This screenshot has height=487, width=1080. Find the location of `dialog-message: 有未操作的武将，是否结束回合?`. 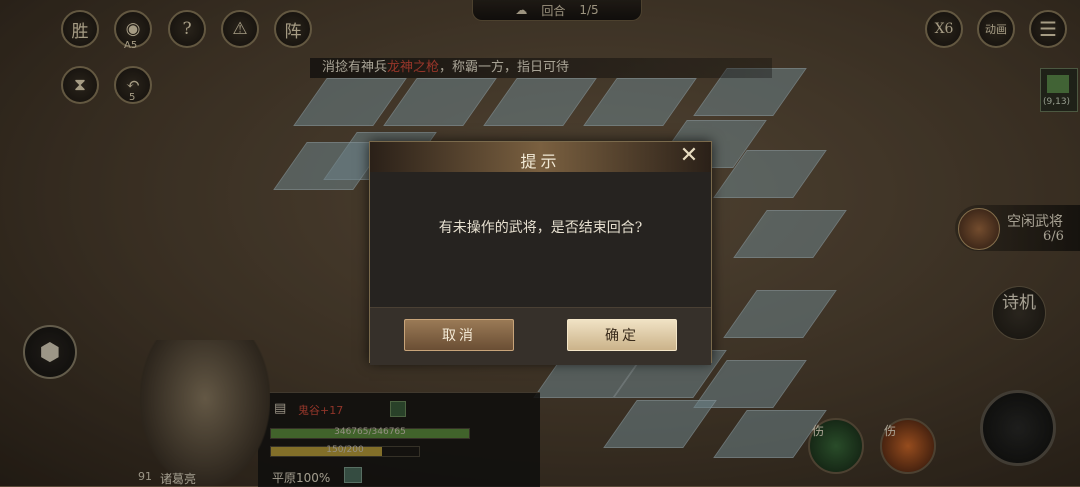

dialog-message: 有未操作的武将，是否结束回合? is located at coordinates (540, 228).